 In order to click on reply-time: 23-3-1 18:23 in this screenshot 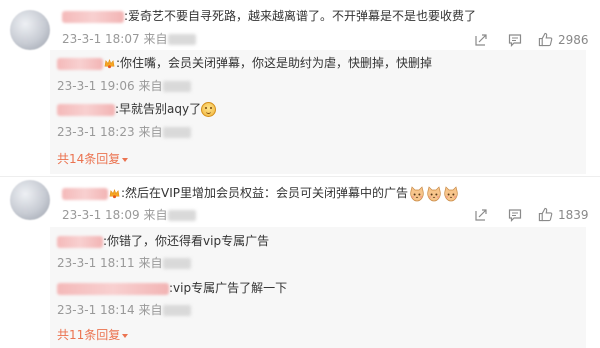, I will do `click(96, 132)`.